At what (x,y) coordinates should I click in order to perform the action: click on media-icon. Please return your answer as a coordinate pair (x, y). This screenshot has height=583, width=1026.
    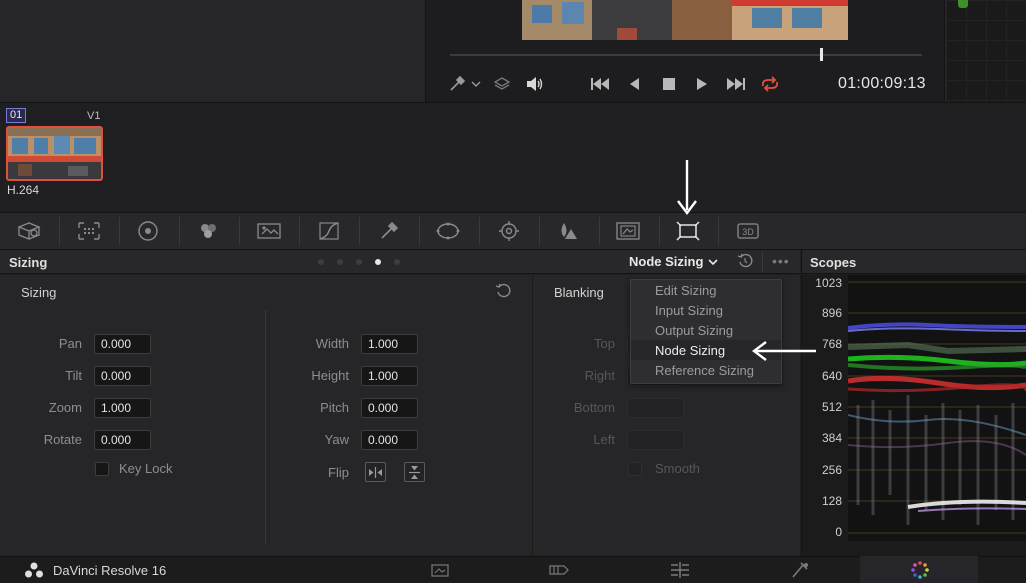
    Looking at the image, I should click on (440, 570).